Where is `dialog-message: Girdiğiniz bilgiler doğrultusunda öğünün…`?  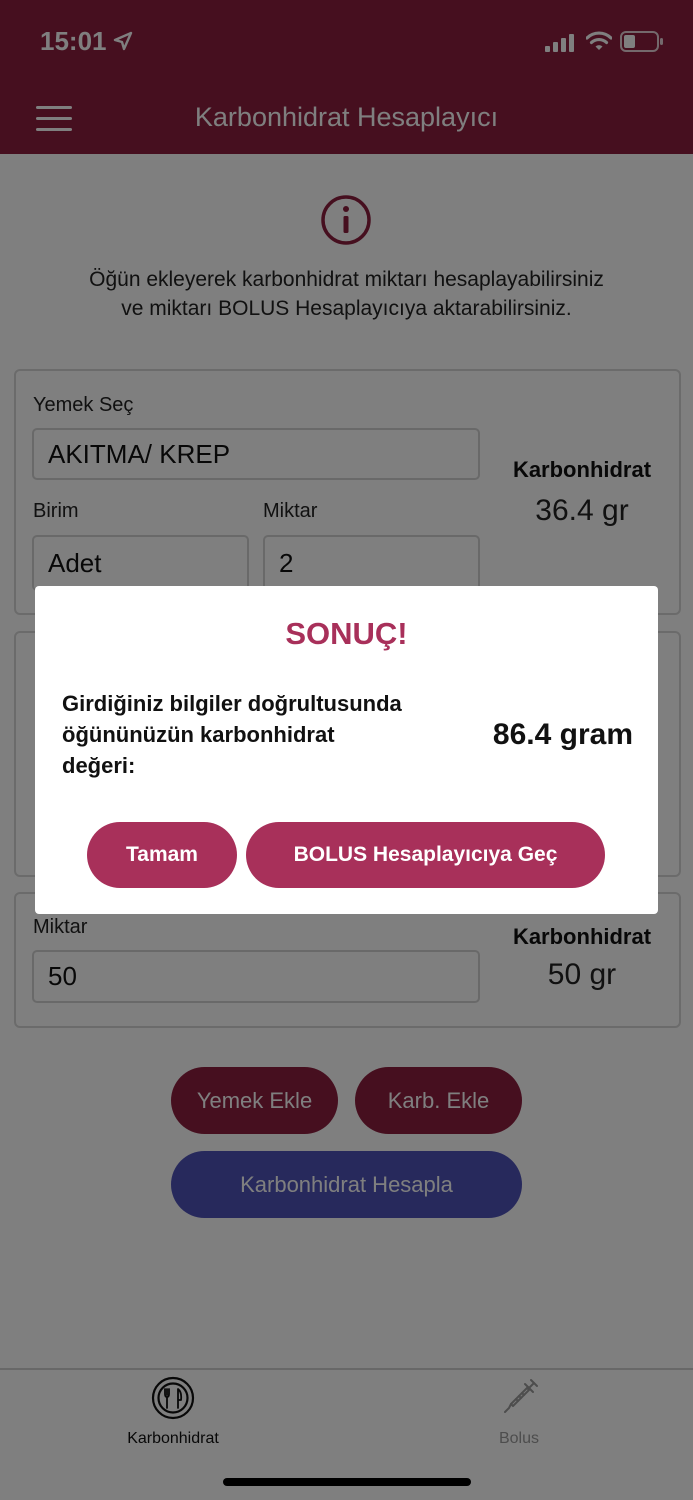
dialog-message: Girdiğiniz bilgiler doğrultusunda öğünün… is located at coordinates (262, 734).